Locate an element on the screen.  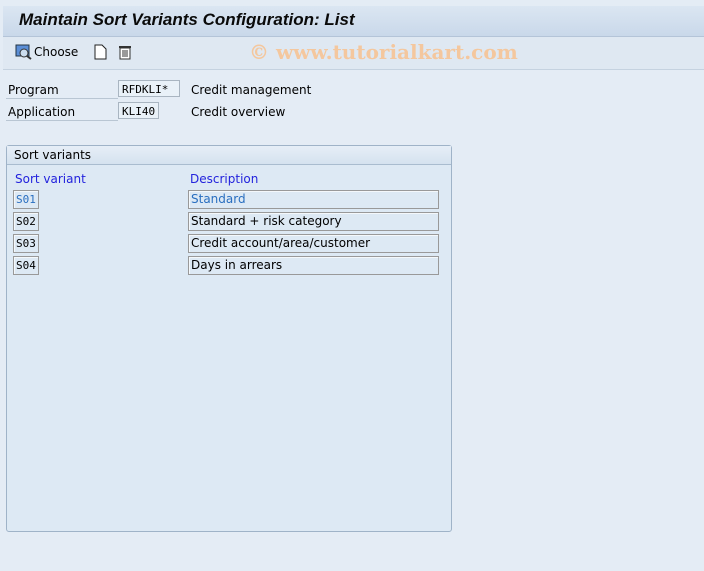
toolbar: Choose © www.tutorialkart.com is located at coordinates (353, 53).